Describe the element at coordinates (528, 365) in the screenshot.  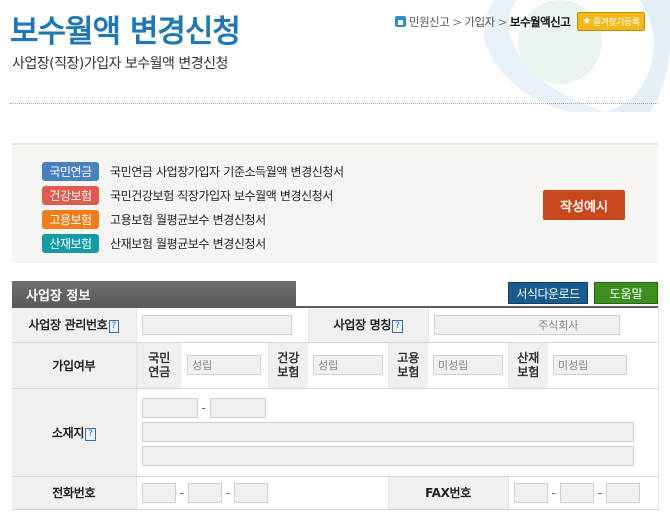
I see `industrial-label: 산재 보험` at that location.